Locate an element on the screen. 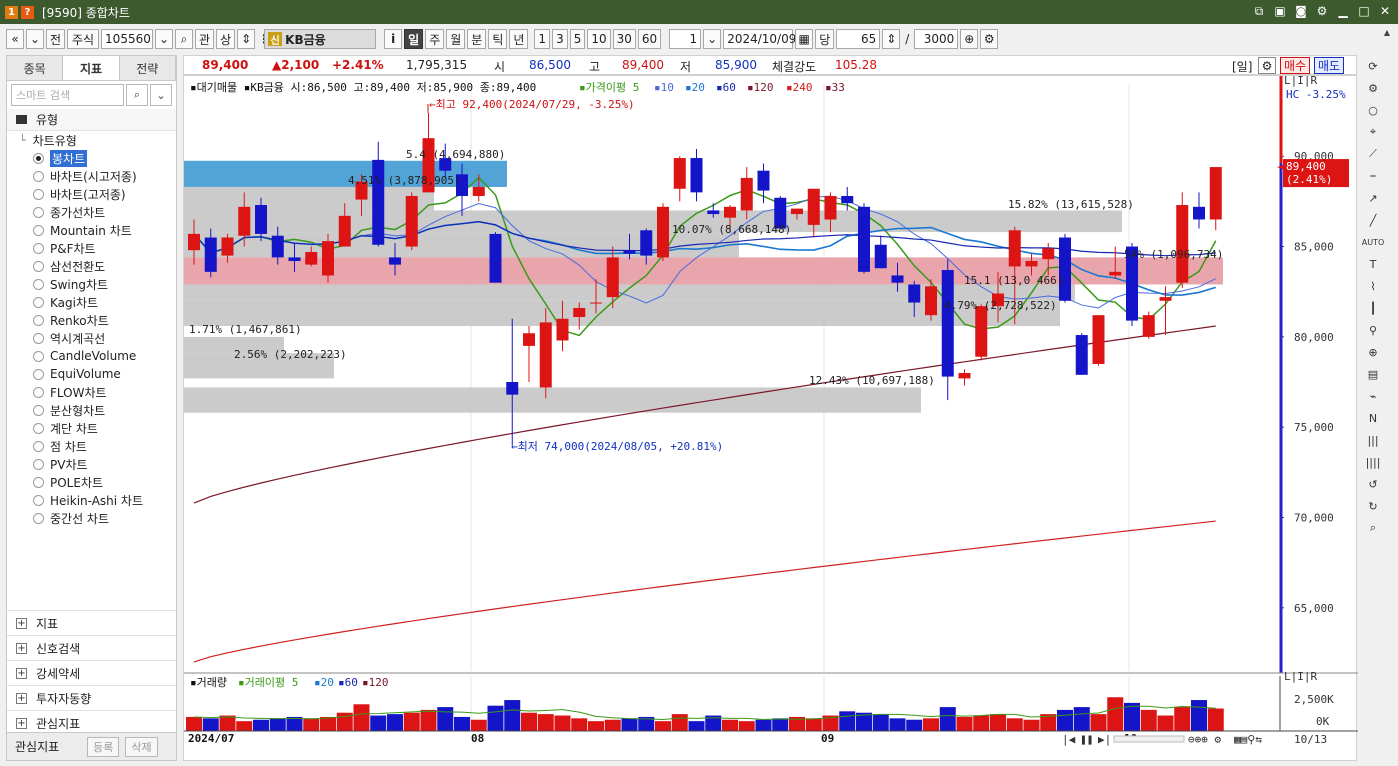  bars-stepper-icon: ⇕ is located at coordinates (891, 39).